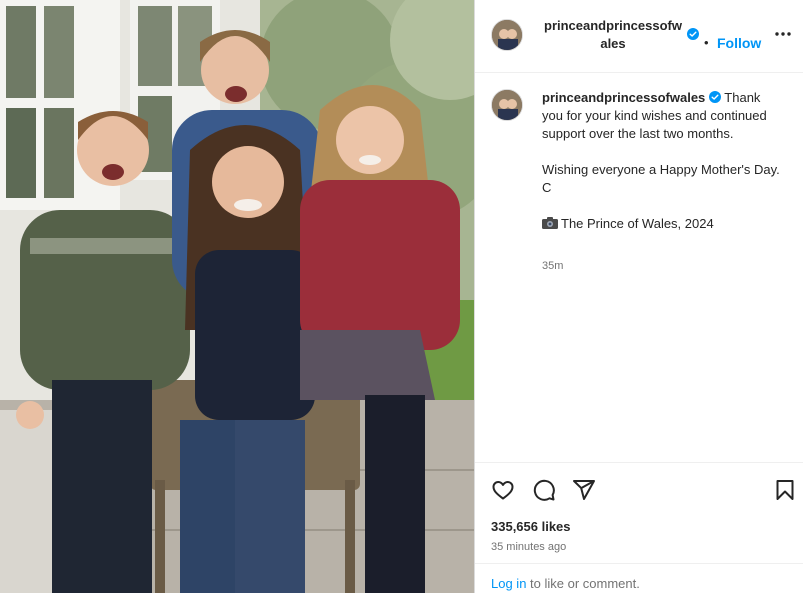  I want to click on camera-emoji-icon, so click(550, 223).